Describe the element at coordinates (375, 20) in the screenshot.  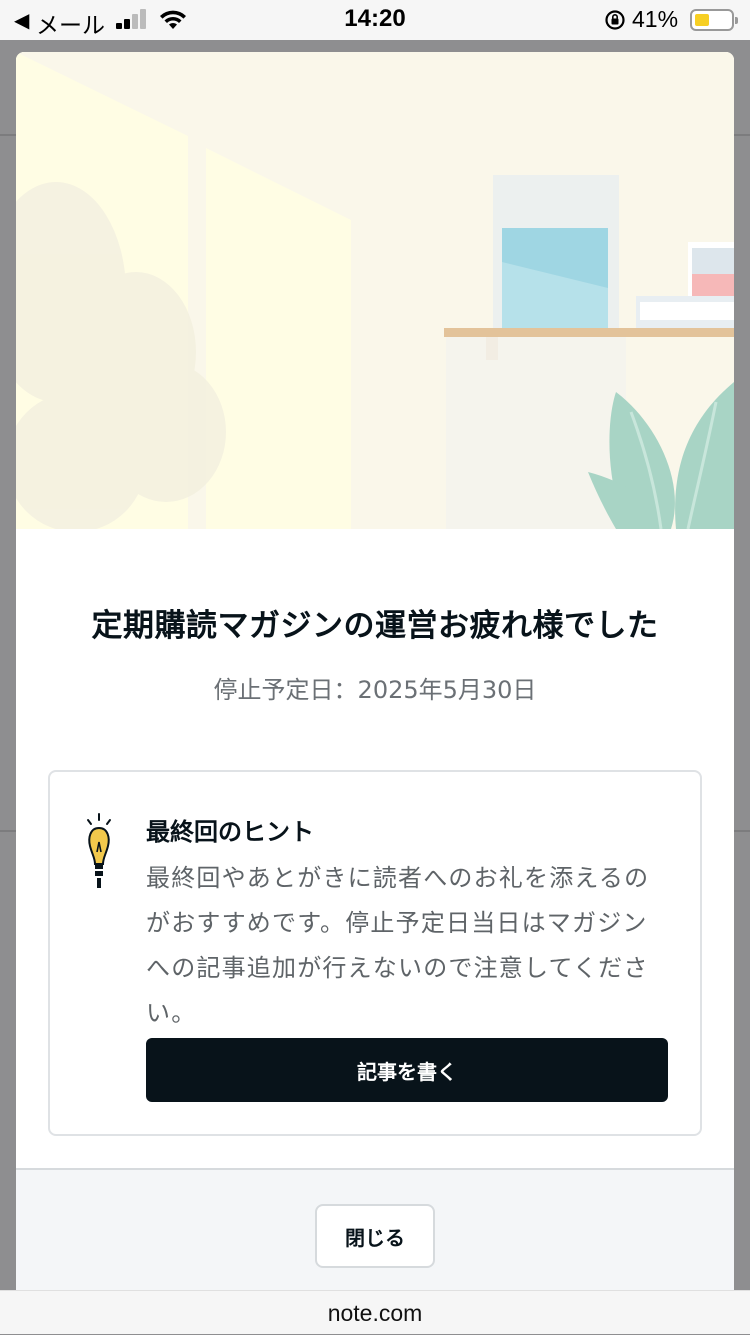
I see `status-bar: ◀ メール 14:20 41%` at that location.